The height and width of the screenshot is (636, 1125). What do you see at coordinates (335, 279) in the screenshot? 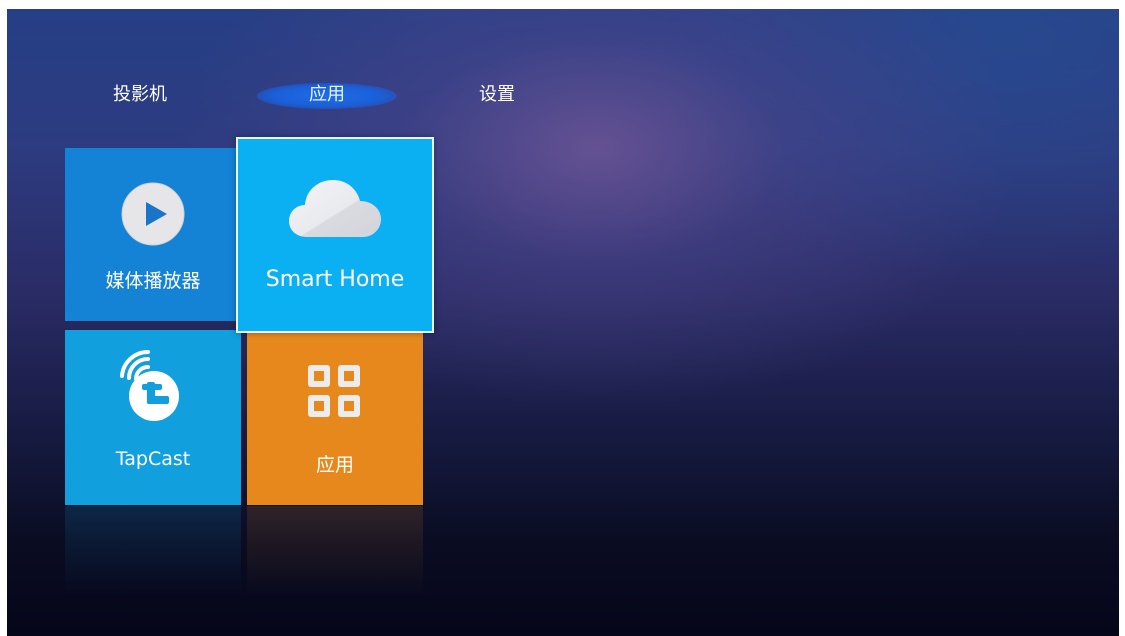
I see `smart-home-label: Smart Home` at bounding box center [335, 279].